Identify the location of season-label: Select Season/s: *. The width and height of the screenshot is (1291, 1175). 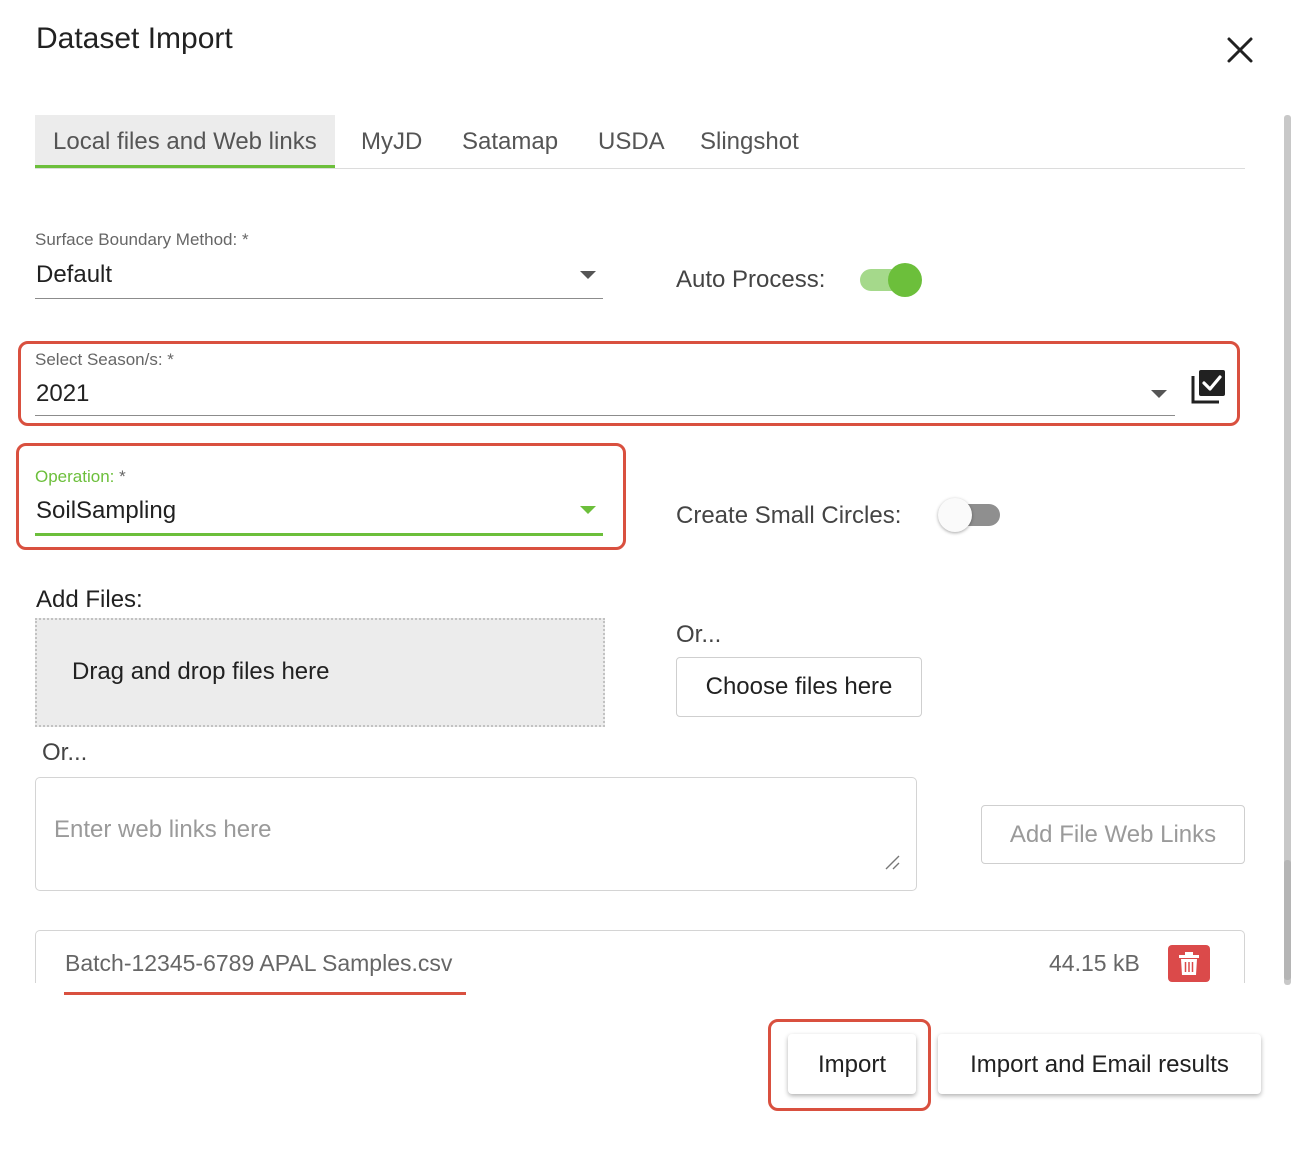
(104, 359).